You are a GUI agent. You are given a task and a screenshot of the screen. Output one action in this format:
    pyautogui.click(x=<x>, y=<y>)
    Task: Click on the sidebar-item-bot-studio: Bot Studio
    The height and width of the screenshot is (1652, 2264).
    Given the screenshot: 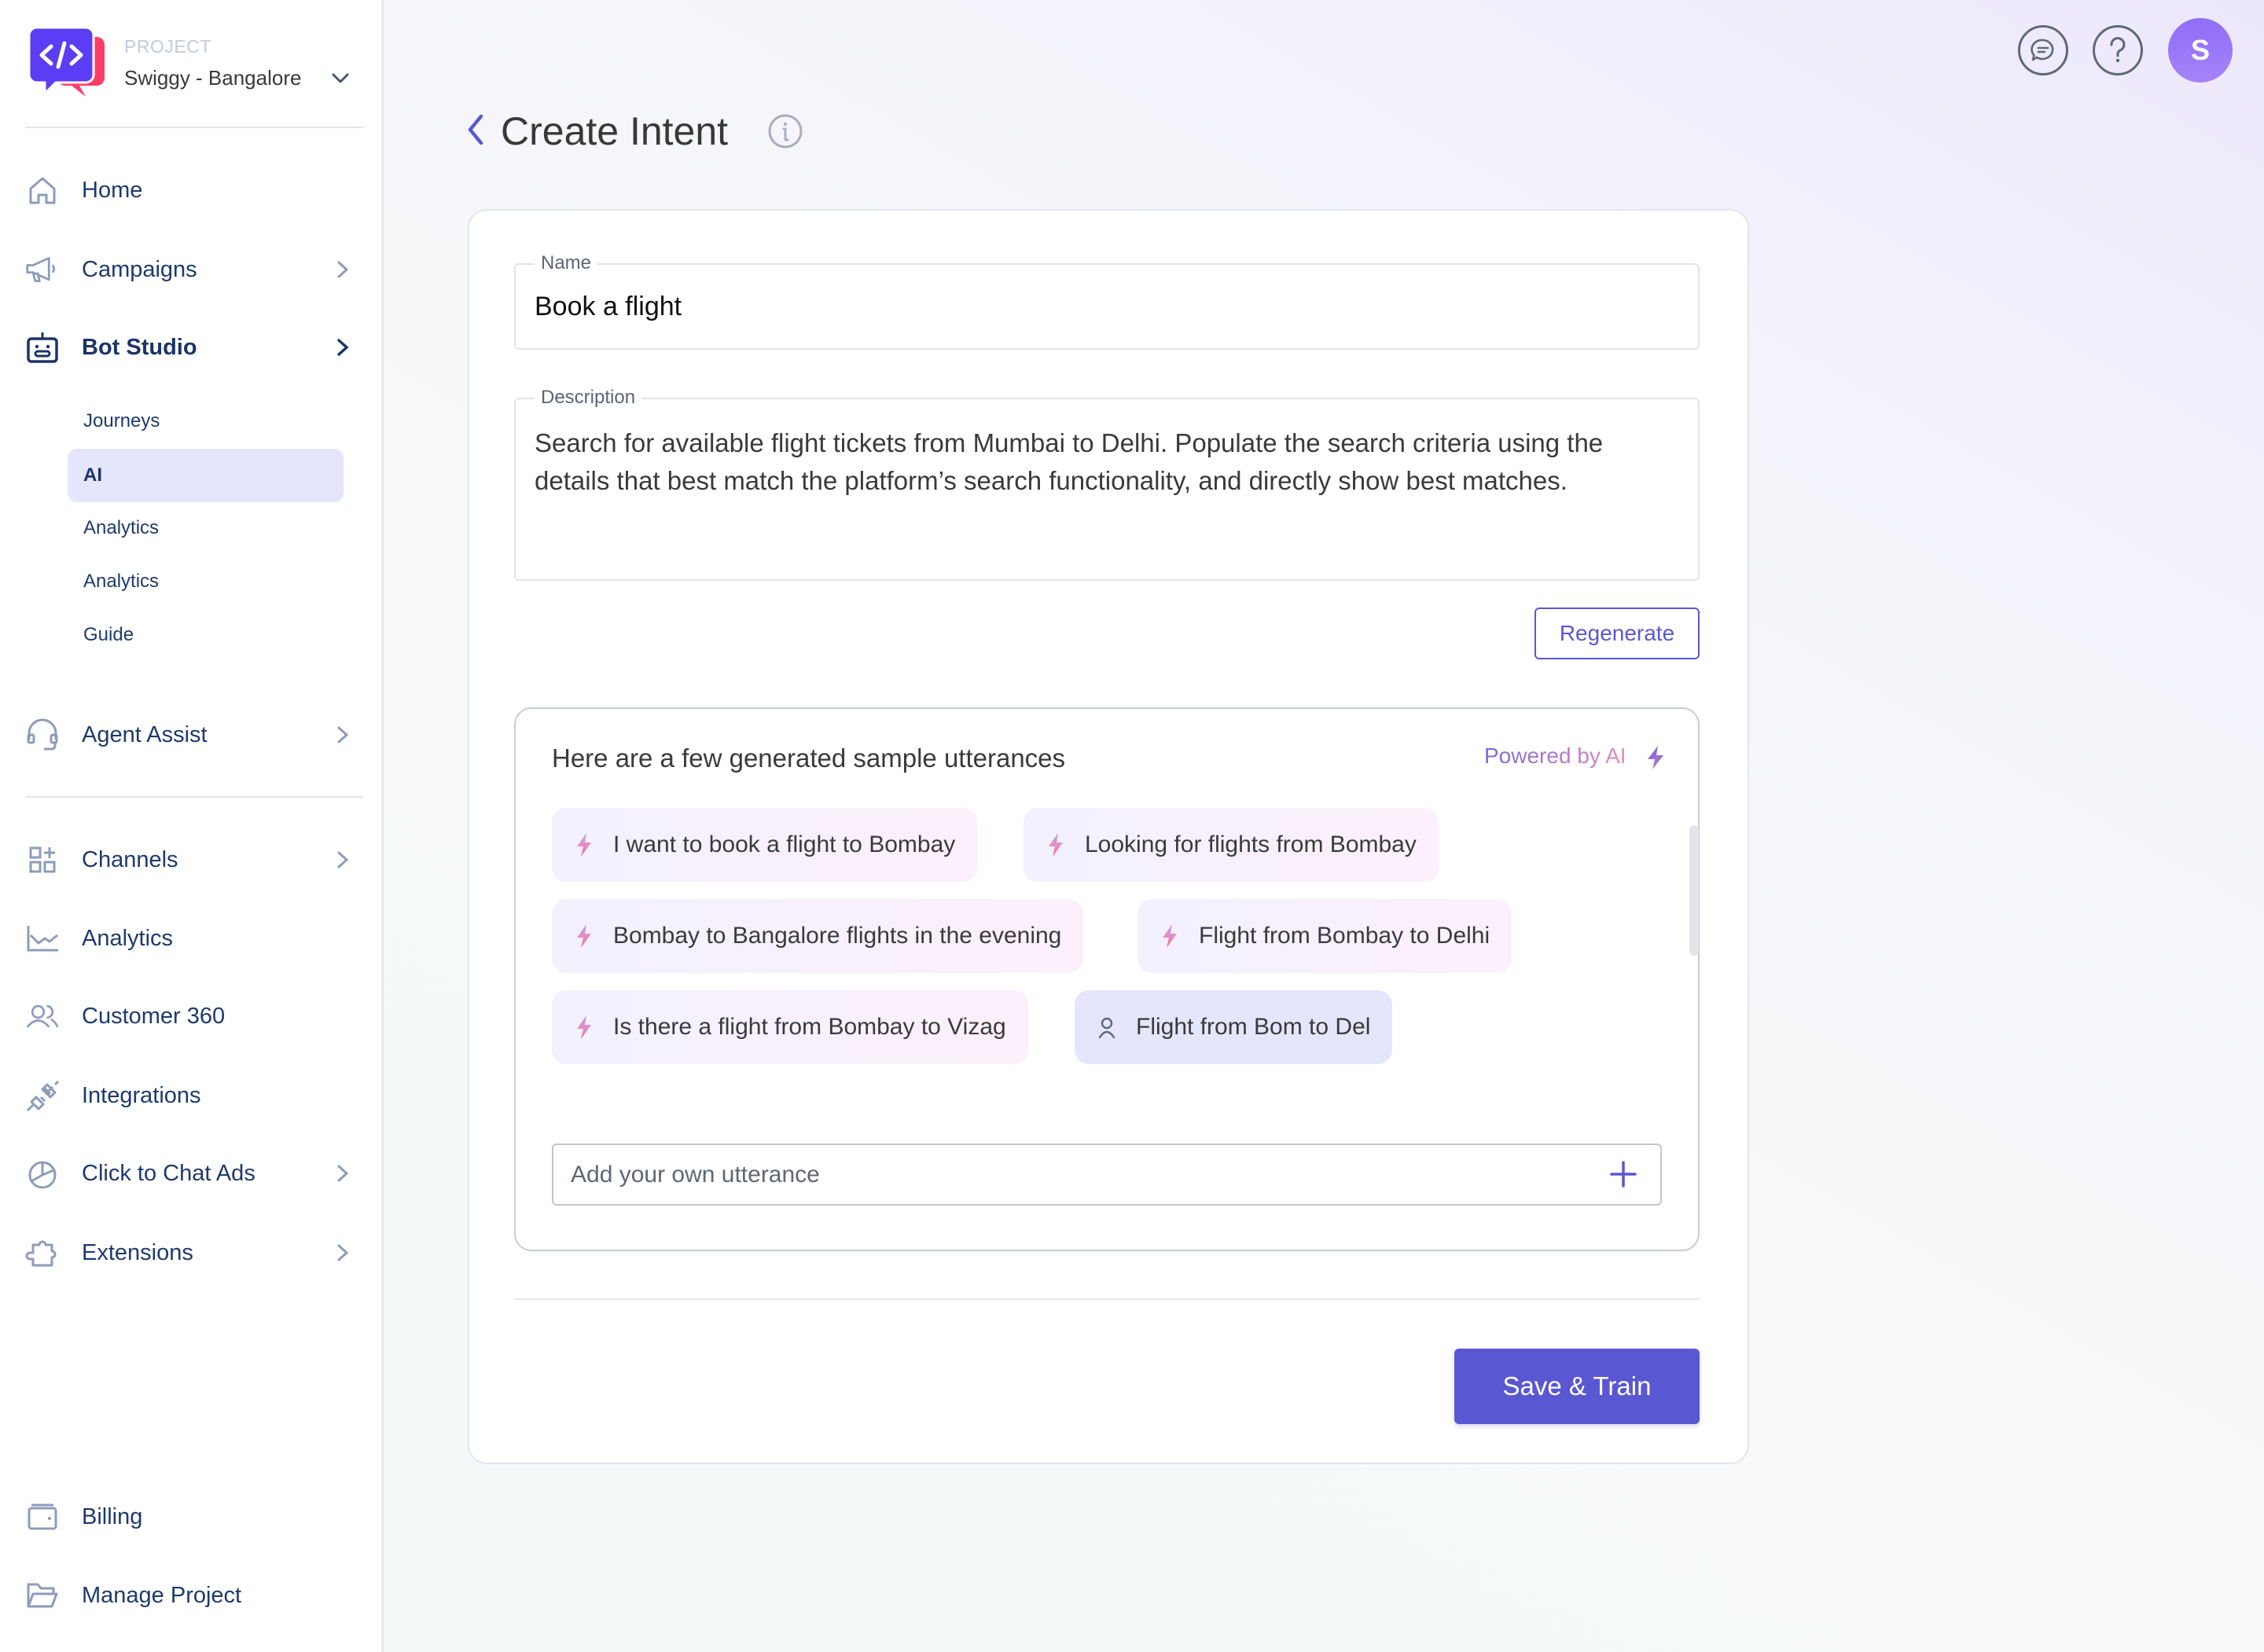 What is the action you would take?
    pyautogui.click(x=189, y=348)
    